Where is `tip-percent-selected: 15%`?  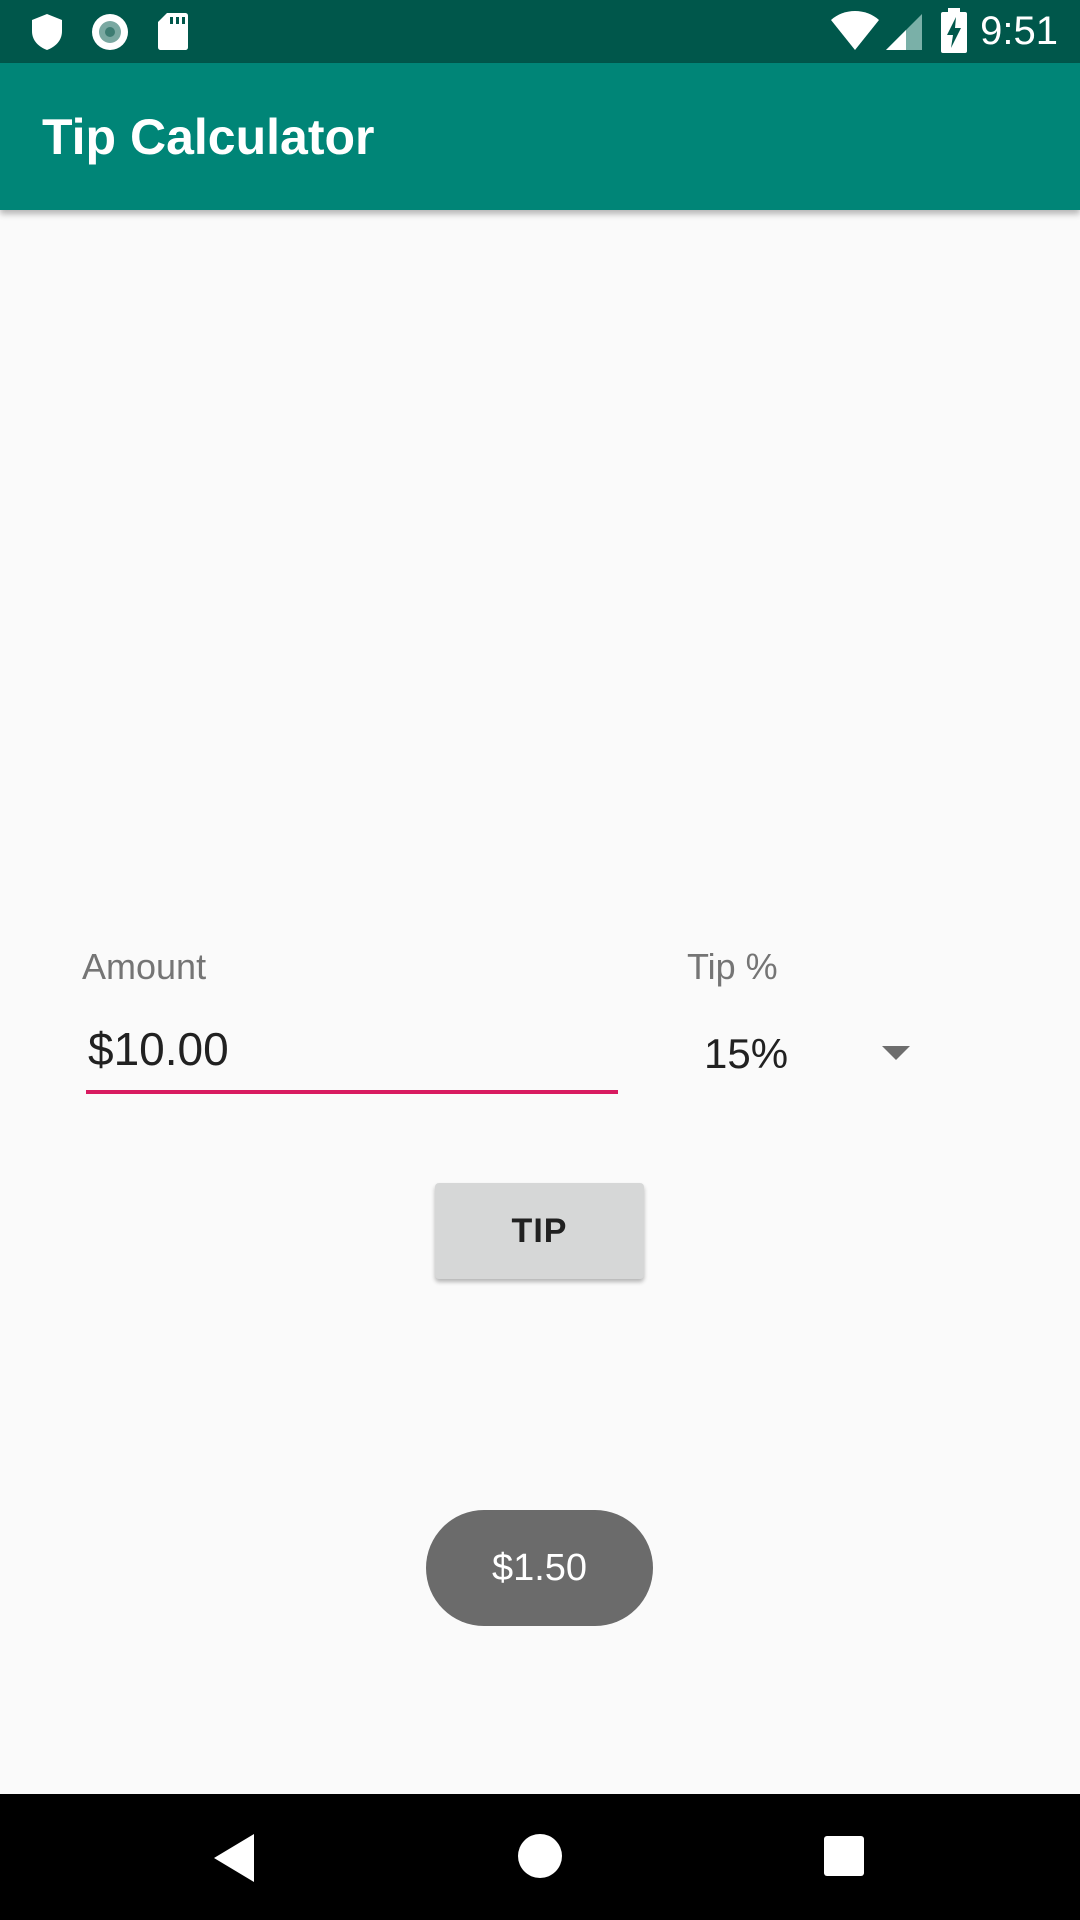 tip-percent-selected: 15% is located at coordinates (746, 1053).